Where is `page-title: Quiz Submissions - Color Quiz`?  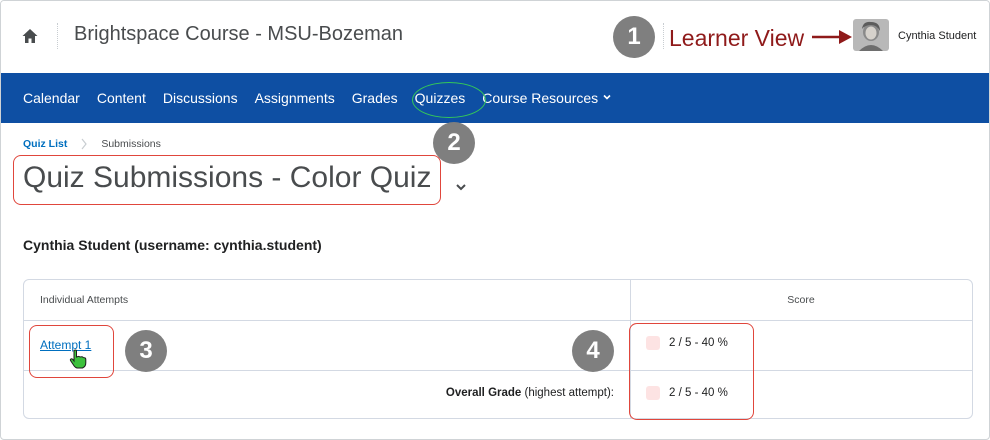
page-title: Quiz Submissions - Color Quiz is located at coordinates (227, 177).